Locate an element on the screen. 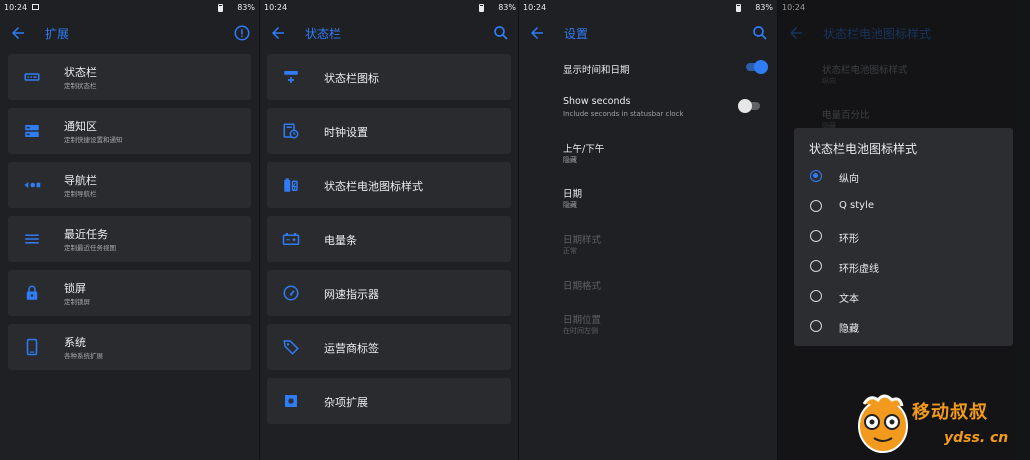  setting-title: 日期样式 is located at coordinates (582, 240).